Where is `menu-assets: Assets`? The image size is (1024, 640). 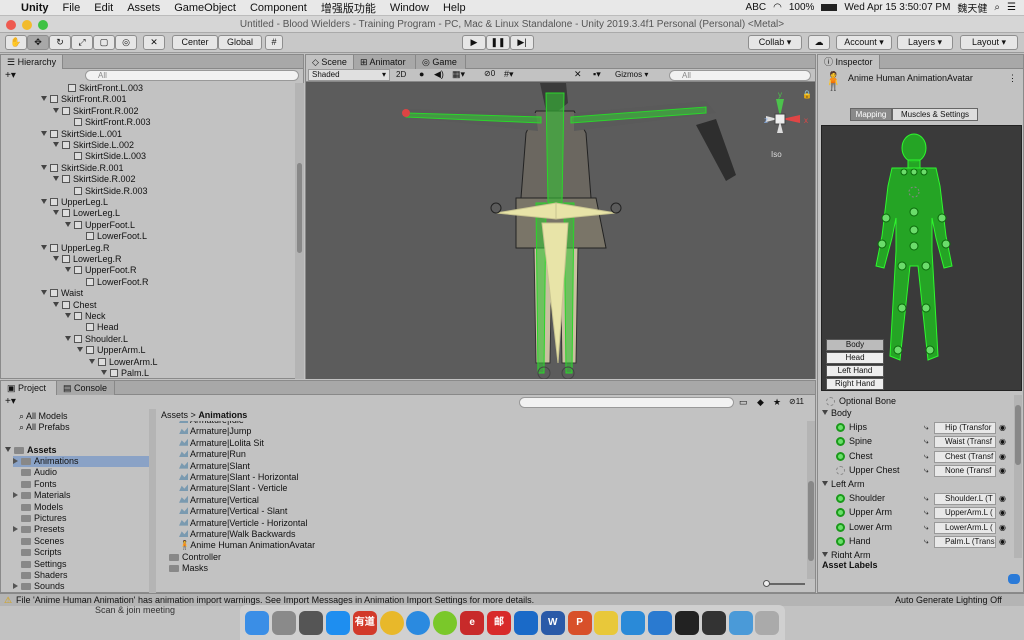 menu-assets: Assets is located at coordinates (143, 8).